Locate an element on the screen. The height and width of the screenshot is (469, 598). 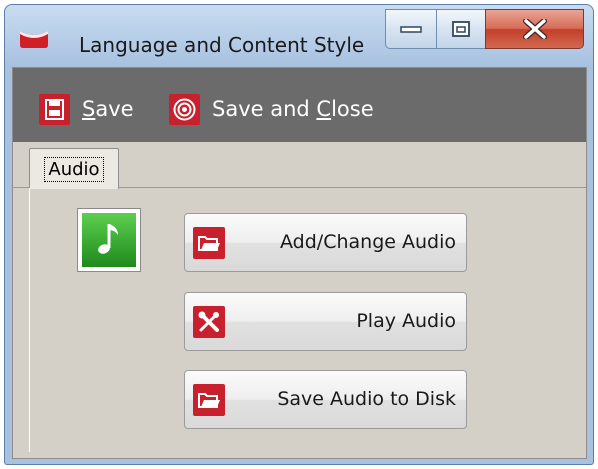
save-and-close-label: Save and Close is located at coordinates (293, 109).